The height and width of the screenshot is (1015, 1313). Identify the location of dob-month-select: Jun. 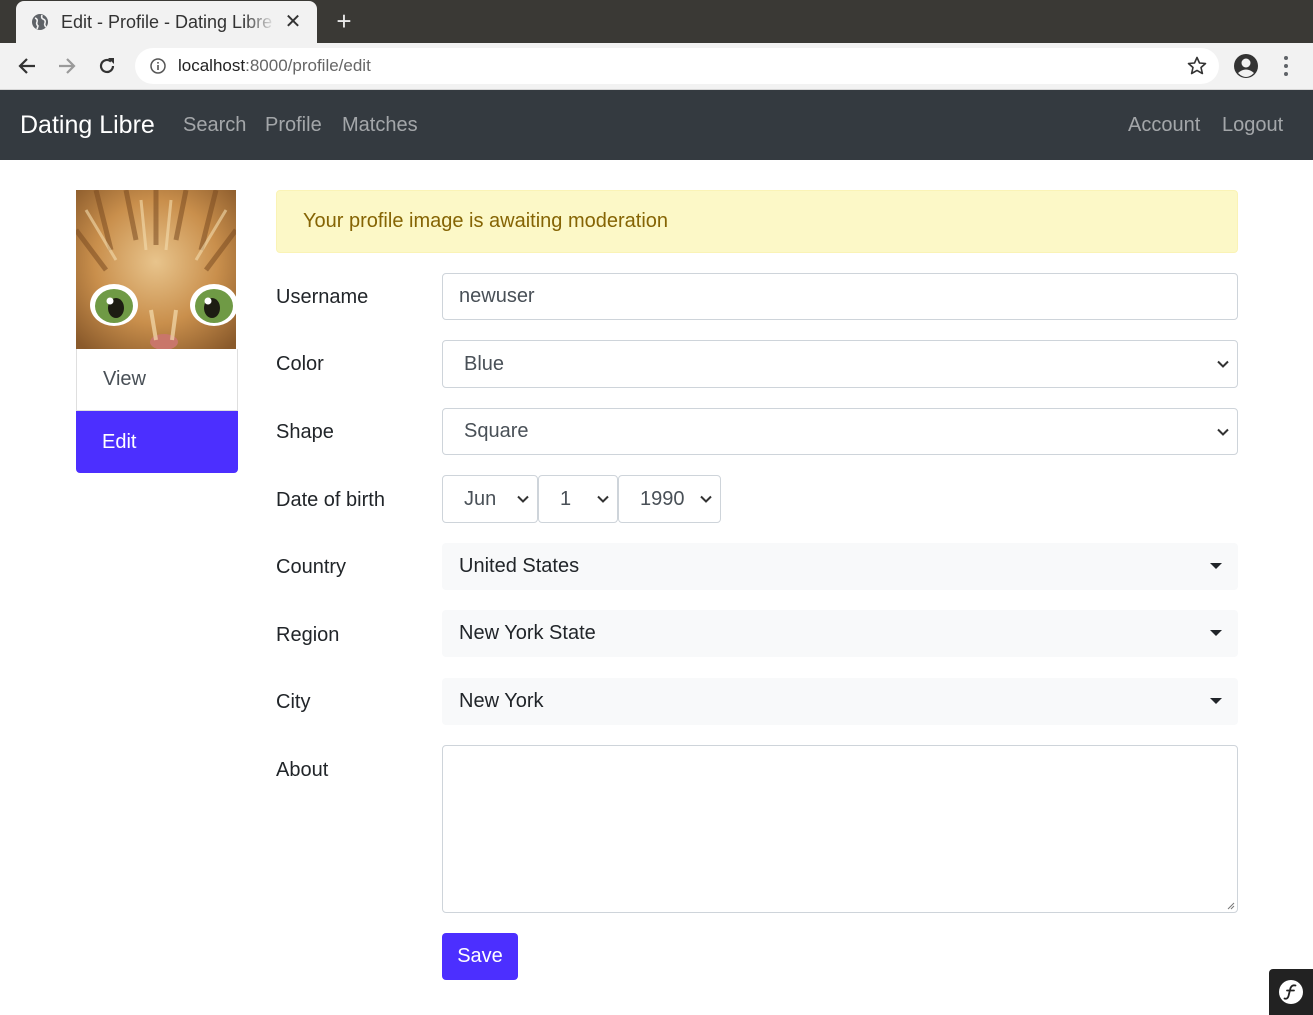
(490, 499).